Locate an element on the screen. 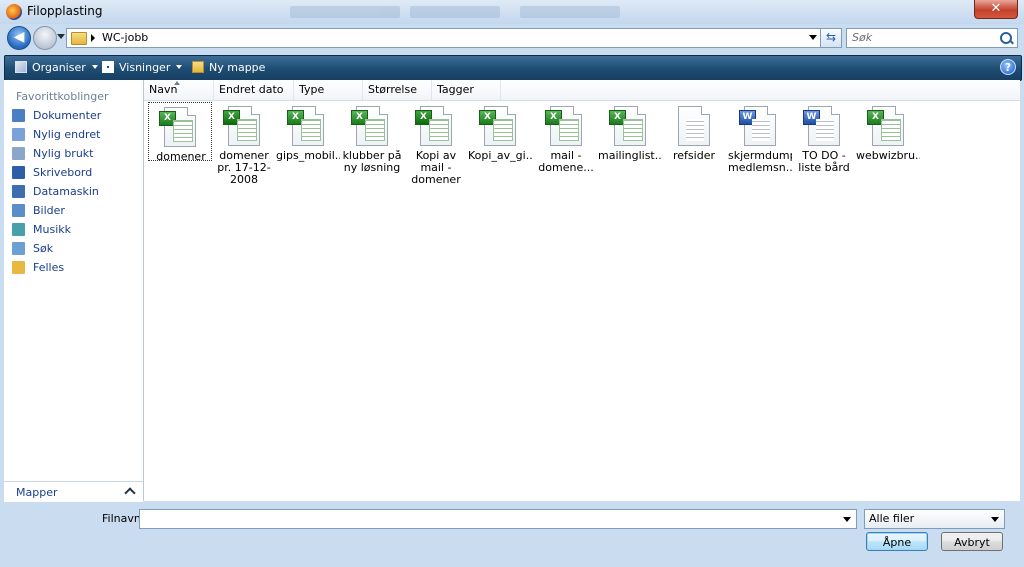  new-folder-icon is located at coordinates (198, 67).